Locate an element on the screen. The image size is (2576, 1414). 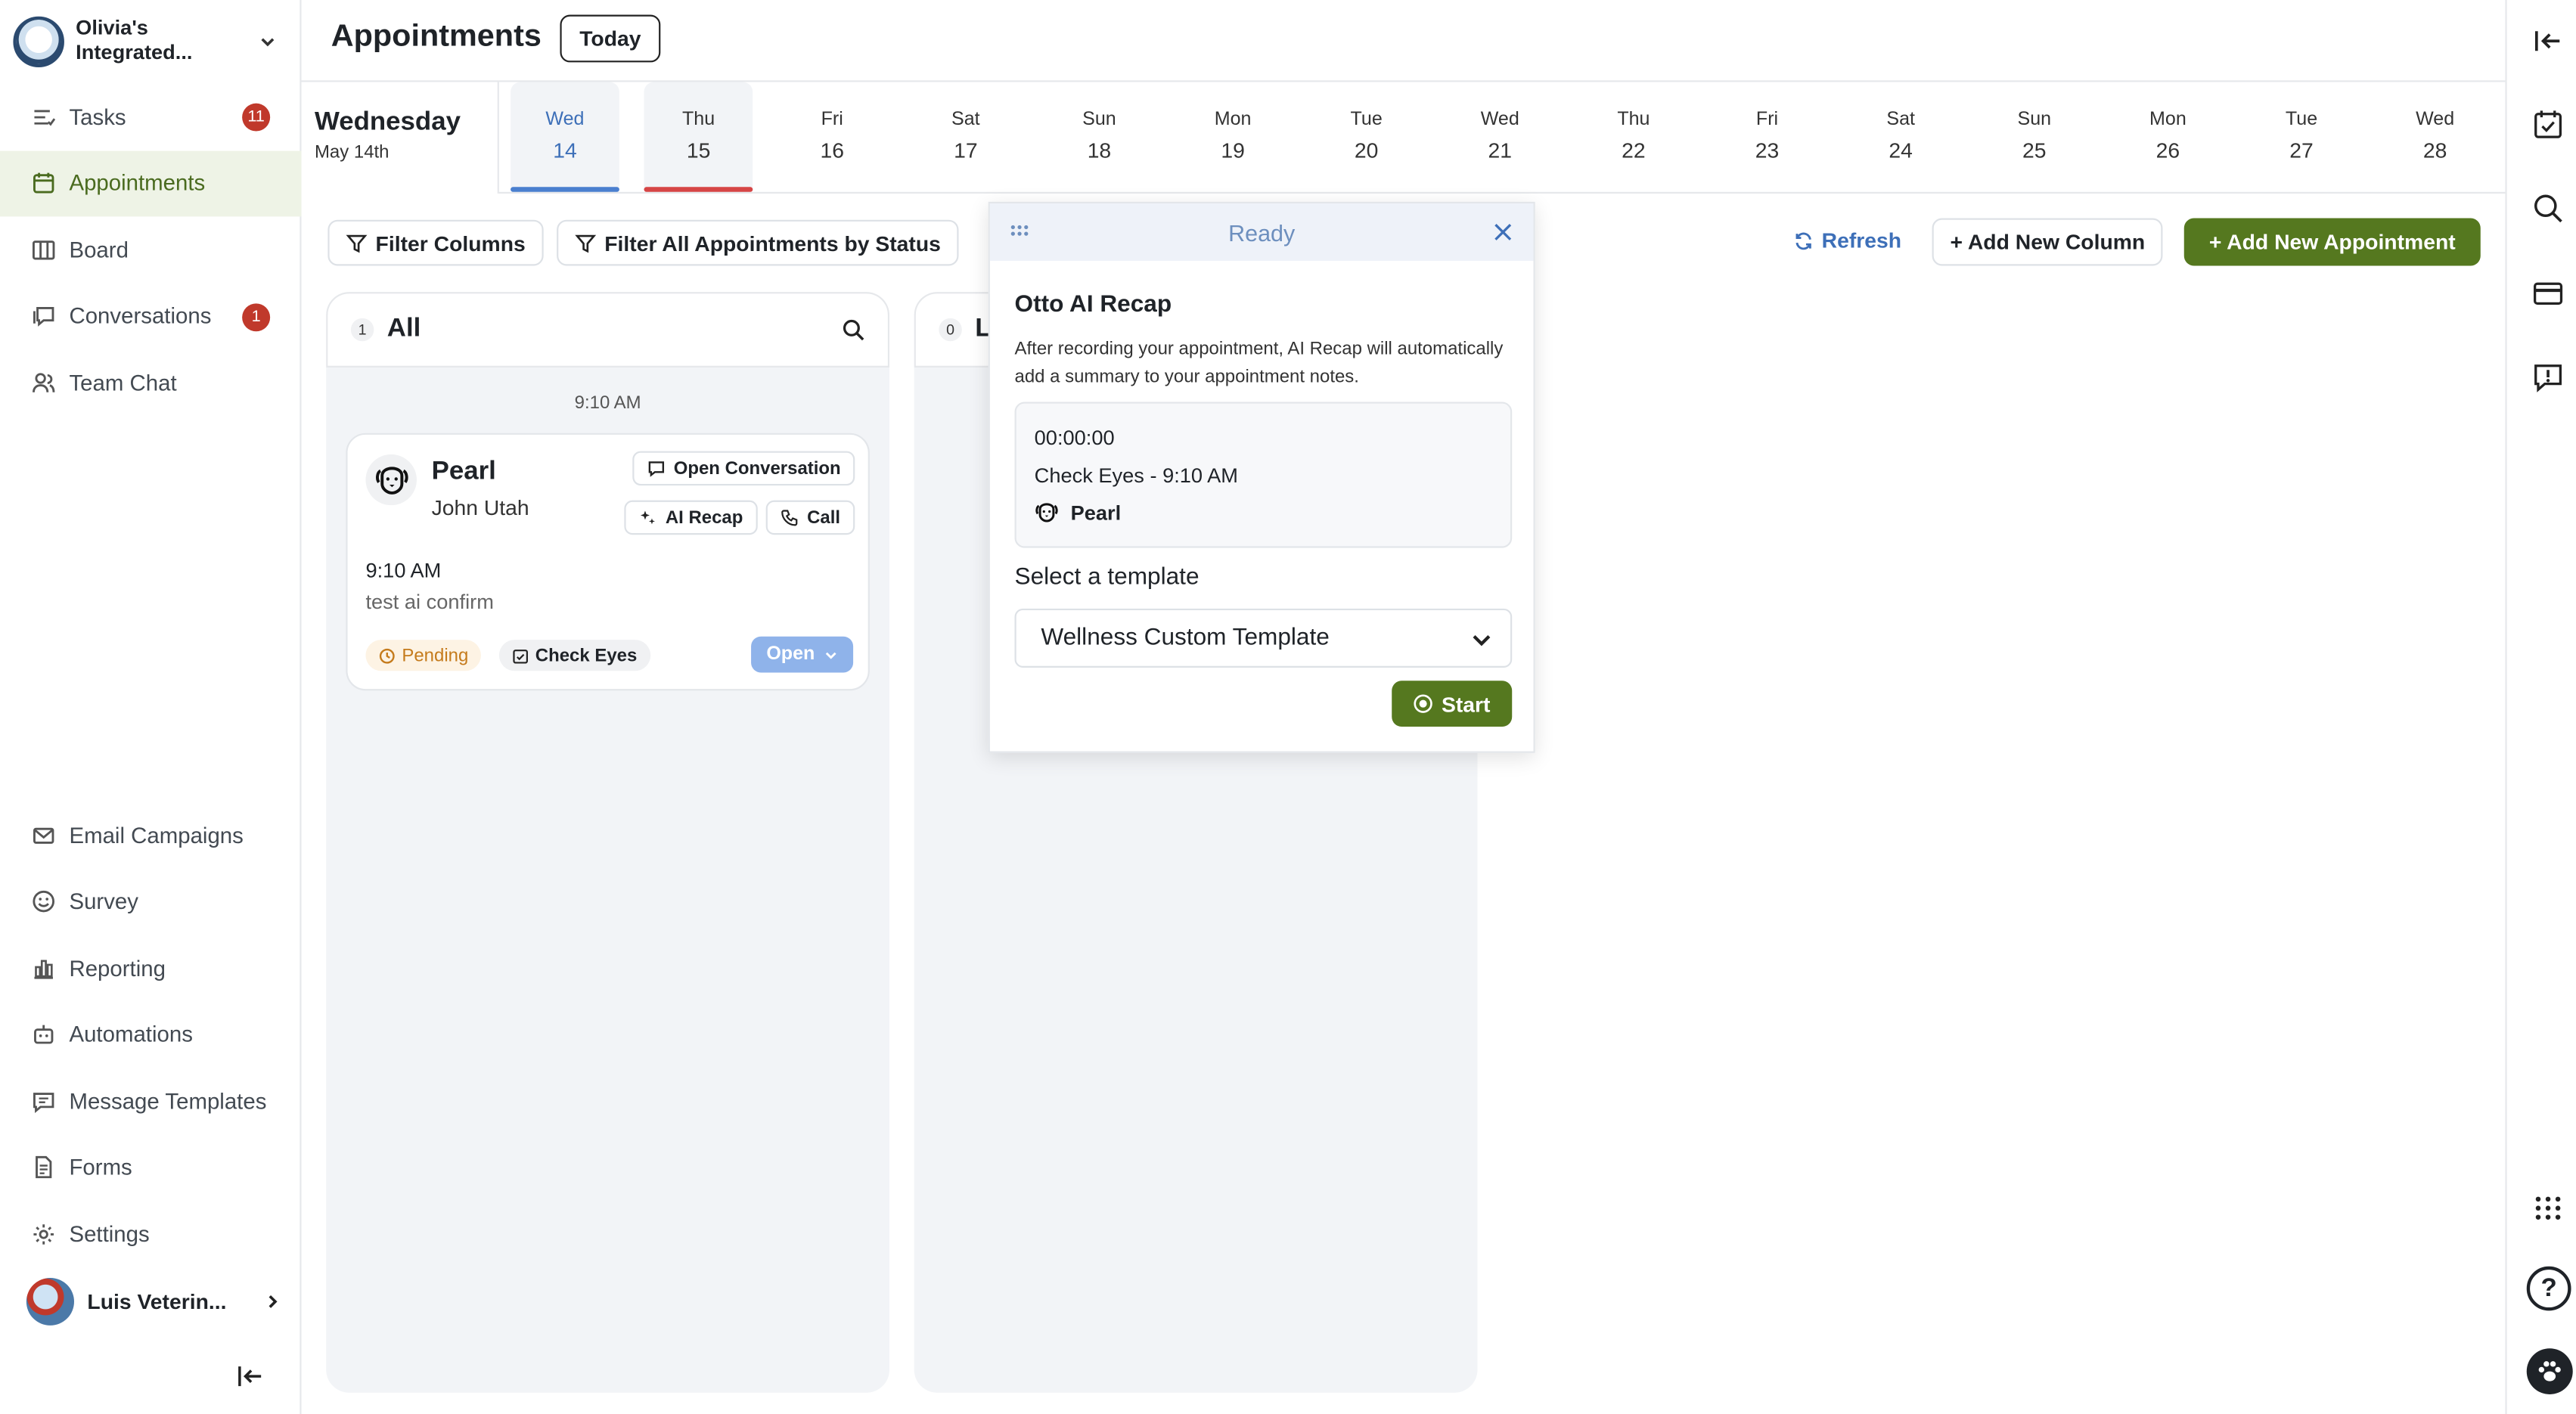
date-tab-number: 24 is located at coordinates (1901, 150).